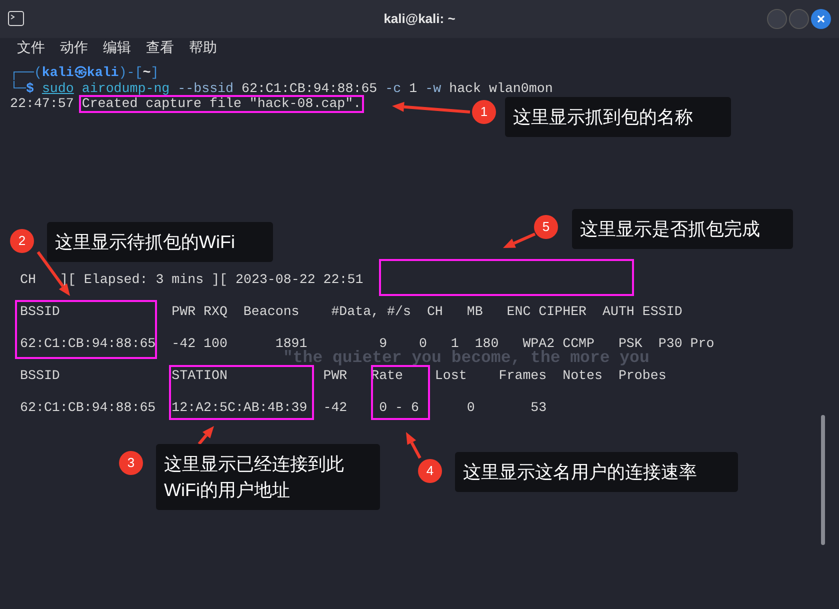 The height and width of the screenshot is (609, 839). I want to click on output-text: Created capture file "hack-08.cap"., so click(222, 103).